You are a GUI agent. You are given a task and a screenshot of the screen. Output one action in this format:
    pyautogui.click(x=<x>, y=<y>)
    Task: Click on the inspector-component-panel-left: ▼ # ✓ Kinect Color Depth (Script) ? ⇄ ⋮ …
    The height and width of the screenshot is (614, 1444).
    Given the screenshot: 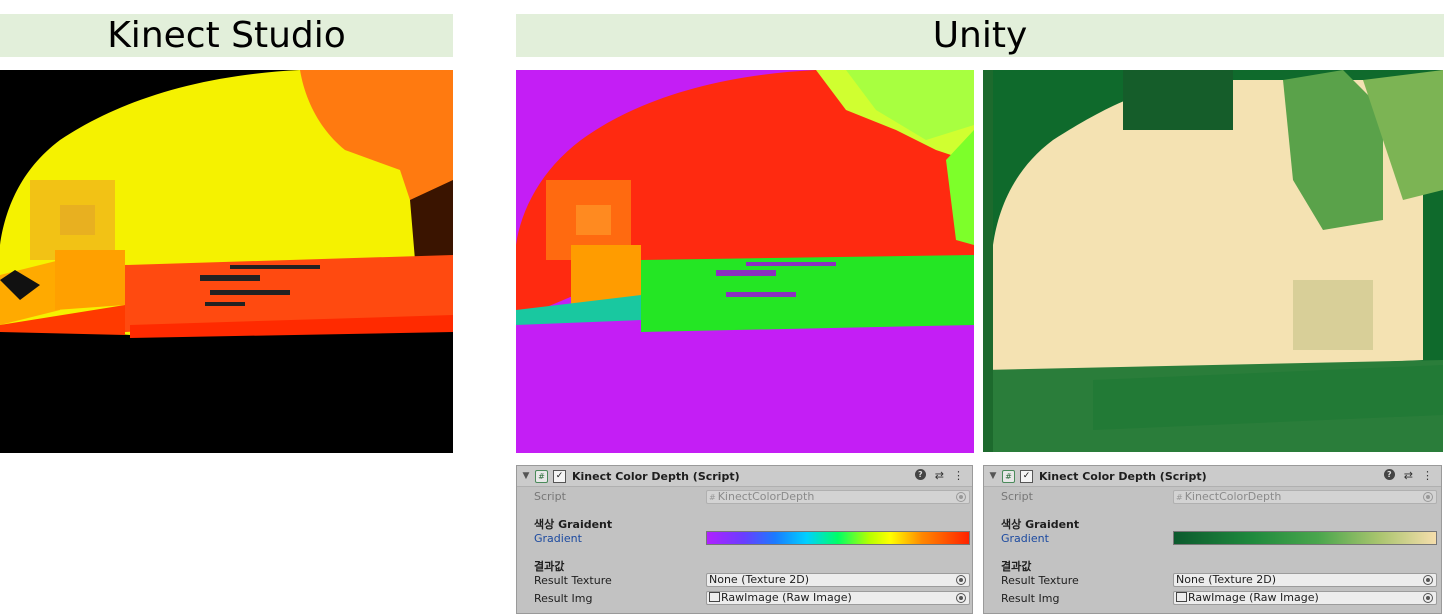 What is the action you would take?
    pyautogui.click(x=744, y=539)
    